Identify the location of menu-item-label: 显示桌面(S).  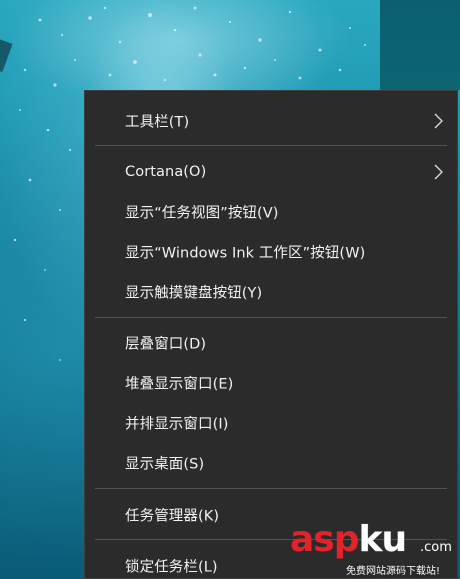
(165, 464).